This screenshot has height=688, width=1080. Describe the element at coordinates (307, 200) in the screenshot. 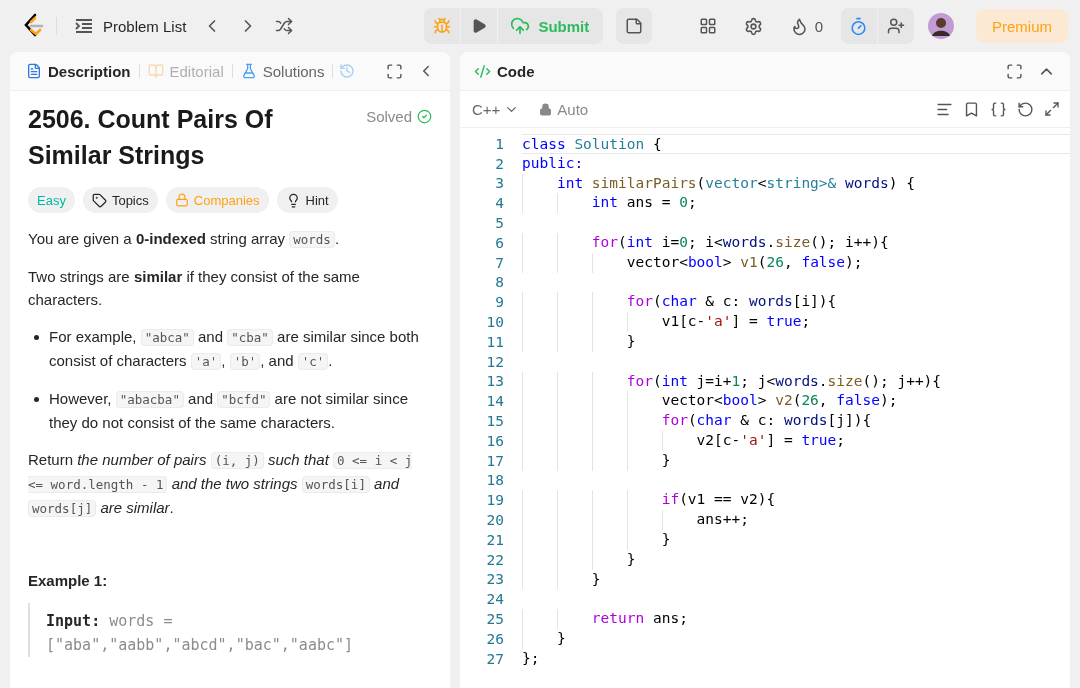

I see `hint-tag: Hint` at that location.